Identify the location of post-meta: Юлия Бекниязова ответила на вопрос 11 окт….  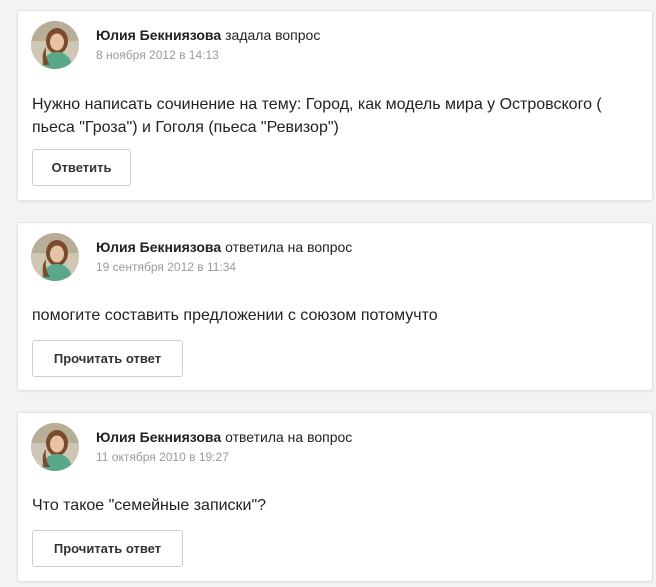
(224, 446).